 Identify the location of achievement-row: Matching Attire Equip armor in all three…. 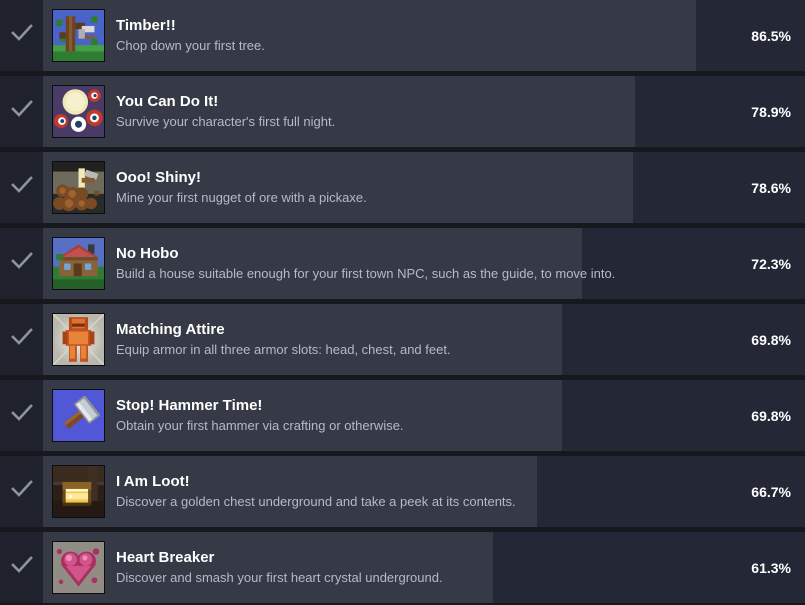
(402, 339).